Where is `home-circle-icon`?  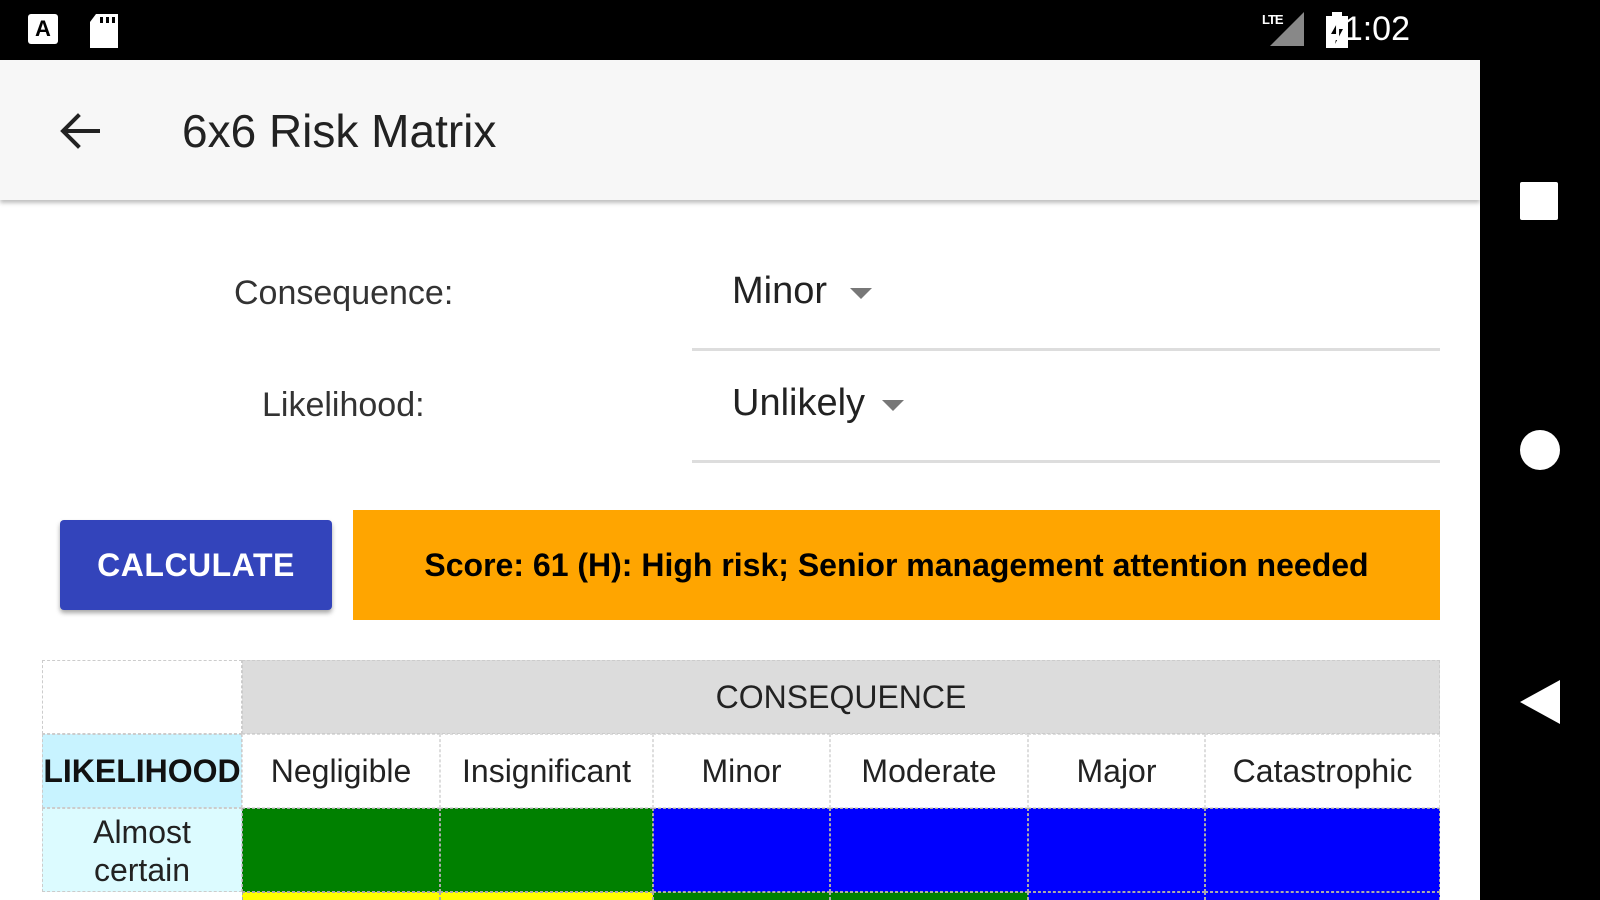
home-circle-icon is located at coordinates (1540, 450).